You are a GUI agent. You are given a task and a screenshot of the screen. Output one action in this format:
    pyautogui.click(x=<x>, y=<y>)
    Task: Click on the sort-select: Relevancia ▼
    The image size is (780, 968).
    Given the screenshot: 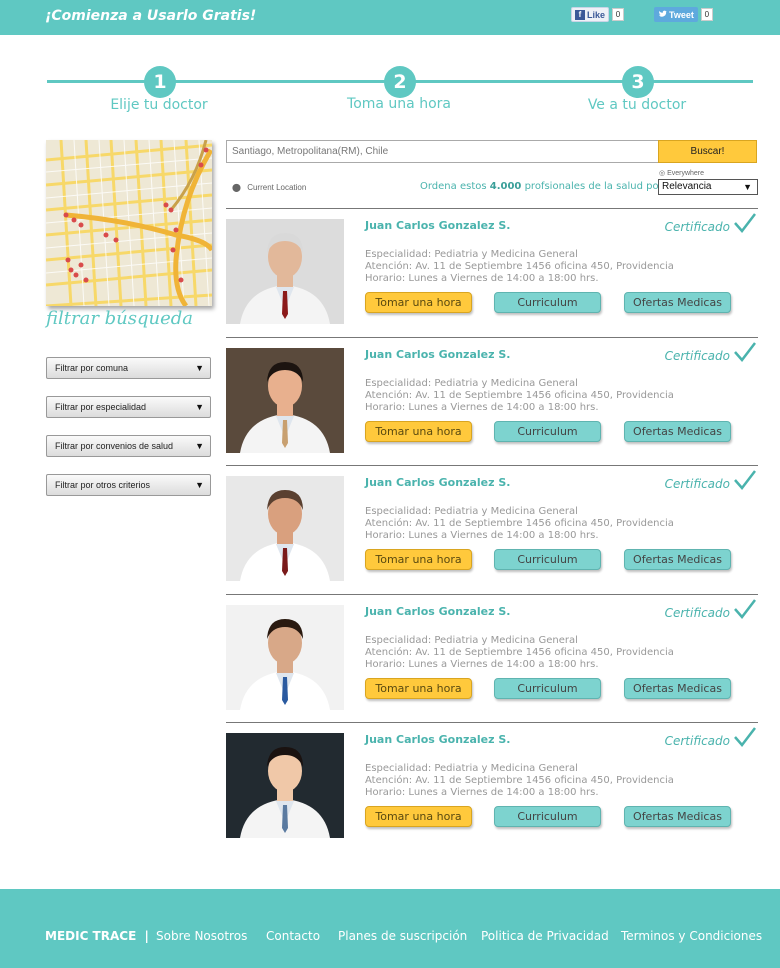 What is the action you would take?
    pyautogui.click(x=708, y=187)
    